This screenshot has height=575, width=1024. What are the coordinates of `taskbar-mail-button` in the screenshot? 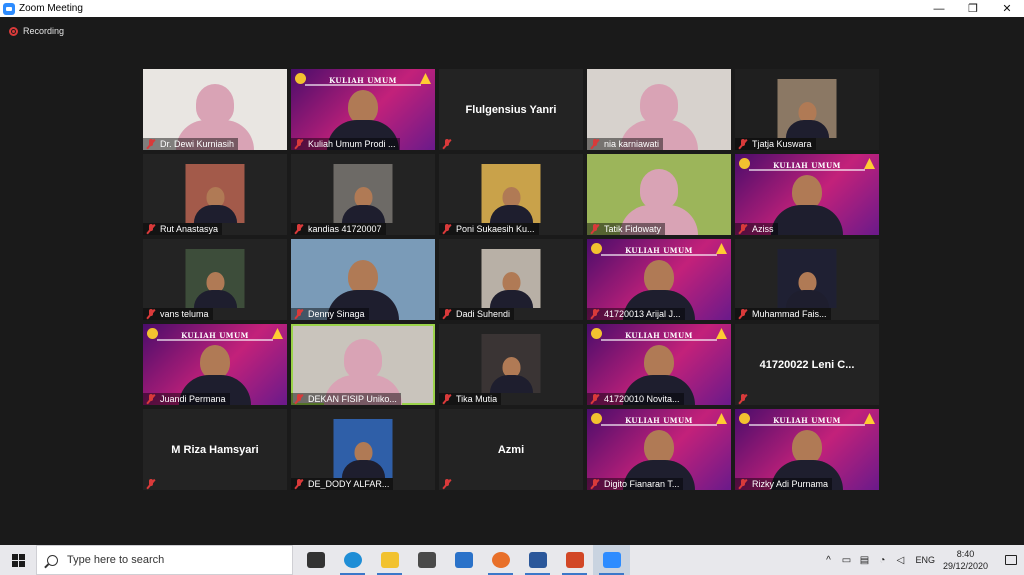 It's located at (463, 560).